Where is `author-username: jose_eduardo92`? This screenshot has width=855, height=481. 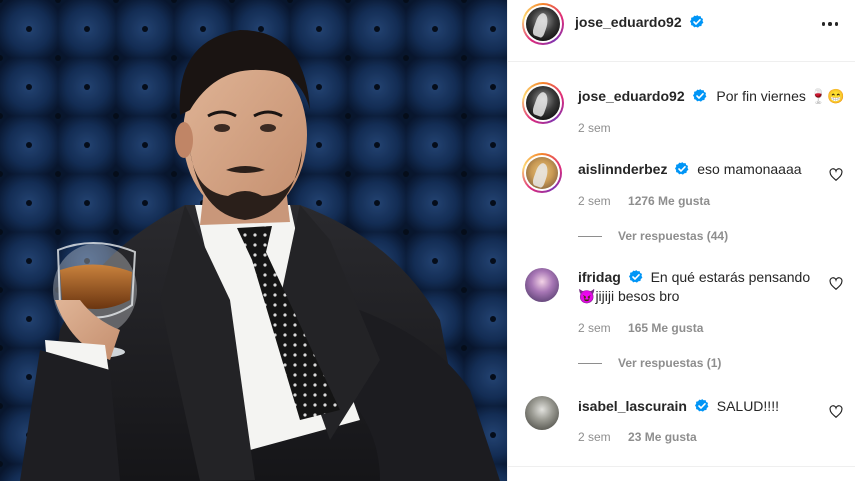 author-username: jose_eduardo92 is located at coordinates (639, 22).